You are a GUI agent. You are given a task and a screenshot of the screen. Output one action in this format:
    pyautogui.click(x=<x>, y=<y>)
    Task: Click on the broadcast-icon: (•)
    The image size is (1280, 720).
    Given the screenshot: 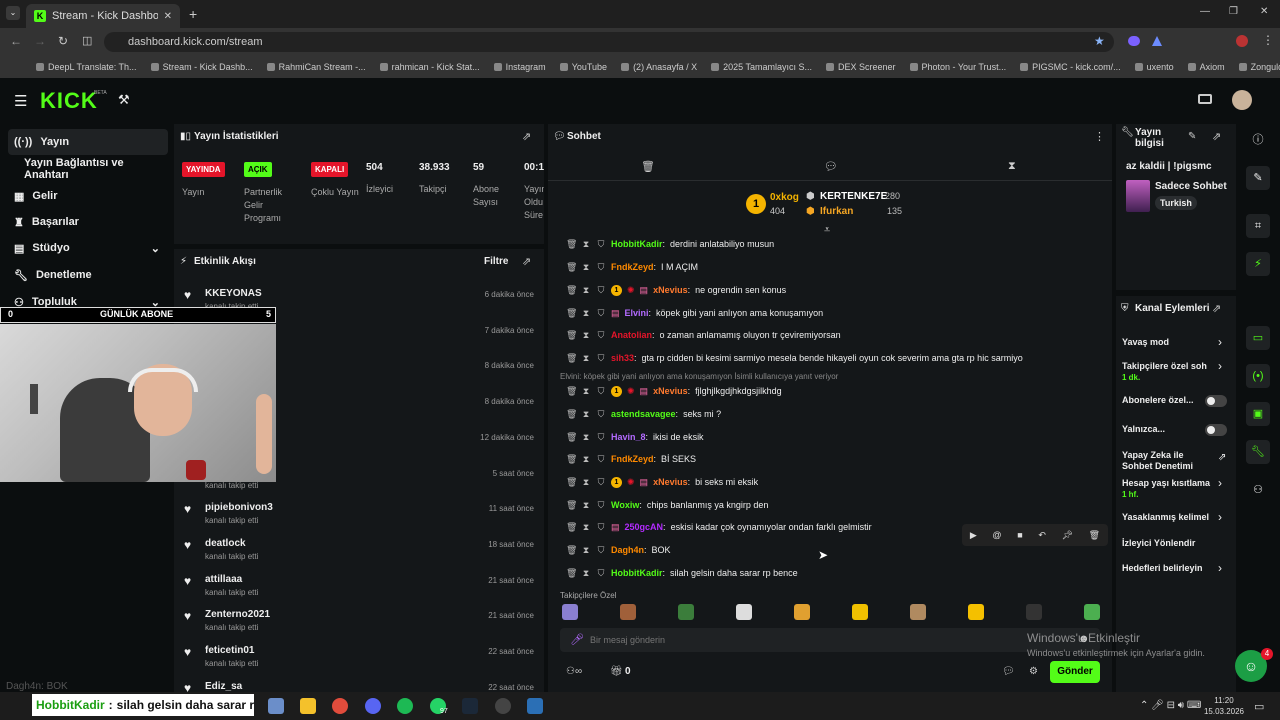 What is the action you would take?
    pyautogui.click(x=1258, y=376)
    